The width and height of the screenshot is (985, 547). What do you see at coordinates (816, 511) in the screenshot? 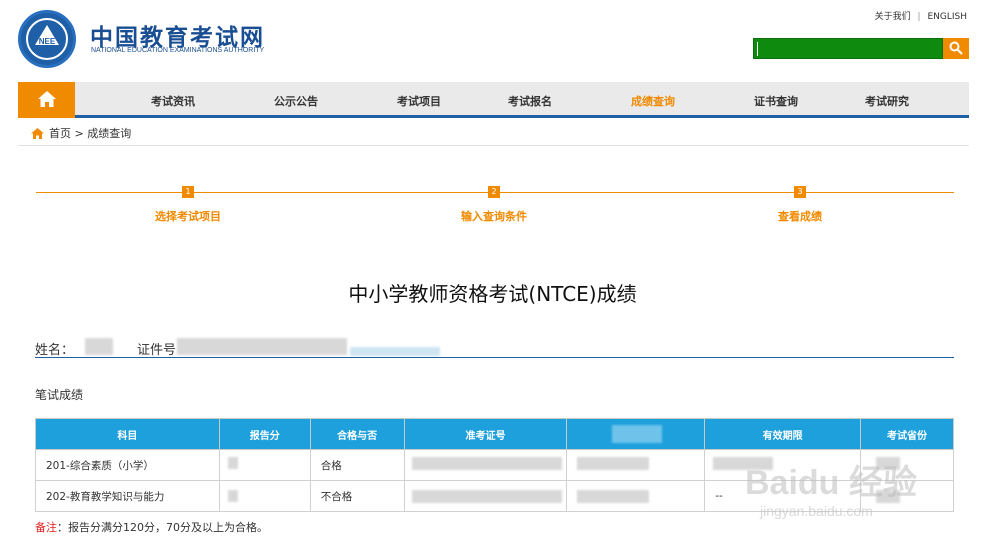
I see `baidu-watermark-url: jingyan.baidu.com` at bounding box center [816, 511].